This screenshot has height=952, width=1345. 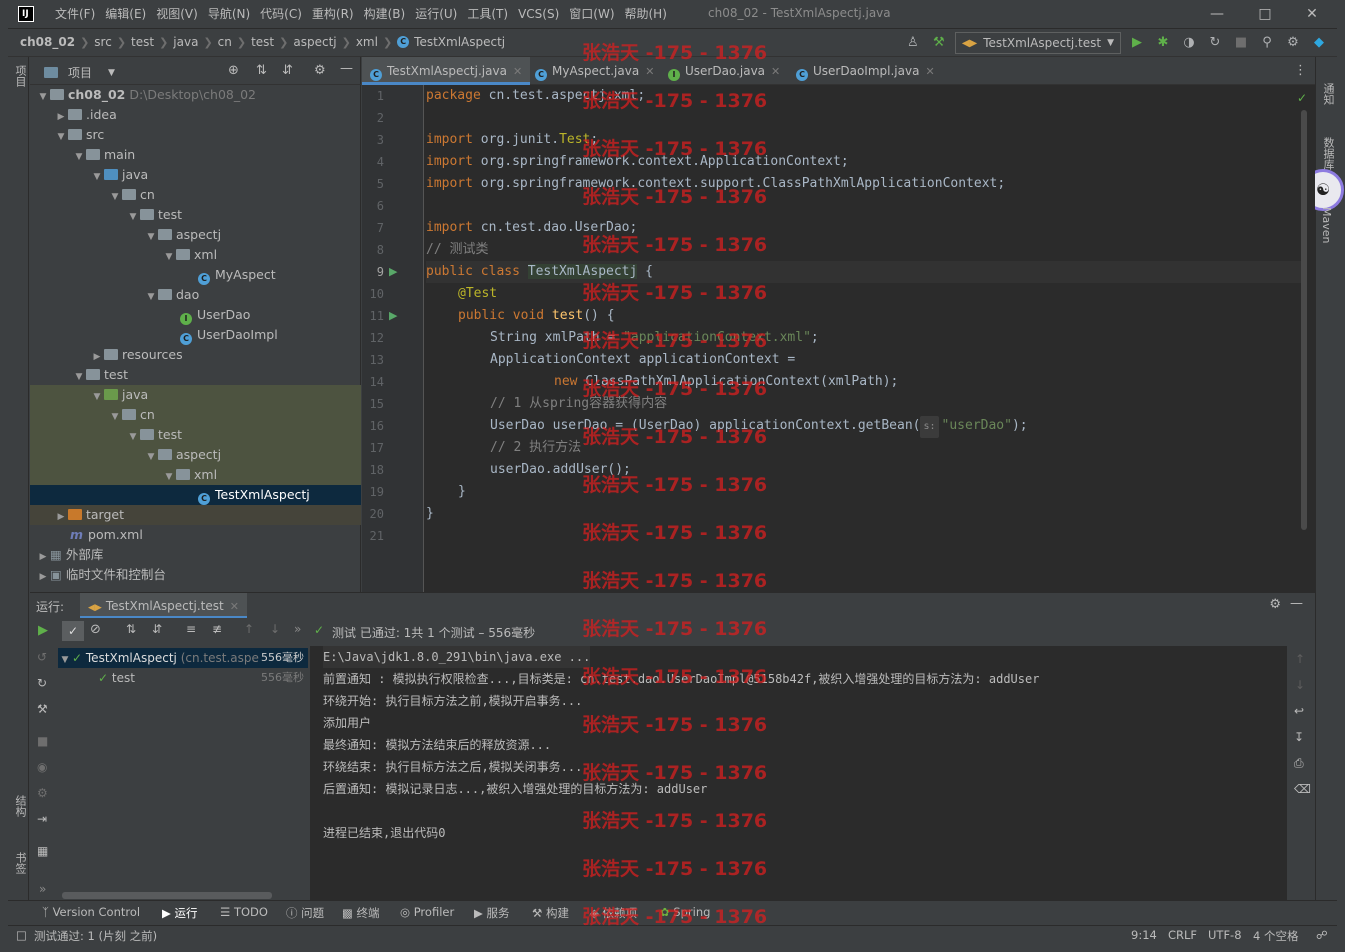 What do you see at coordinates (1328, 94) in the screenshot?
I see `stripe-notifications-tab: 通知` at bounding box center [1328, 94].